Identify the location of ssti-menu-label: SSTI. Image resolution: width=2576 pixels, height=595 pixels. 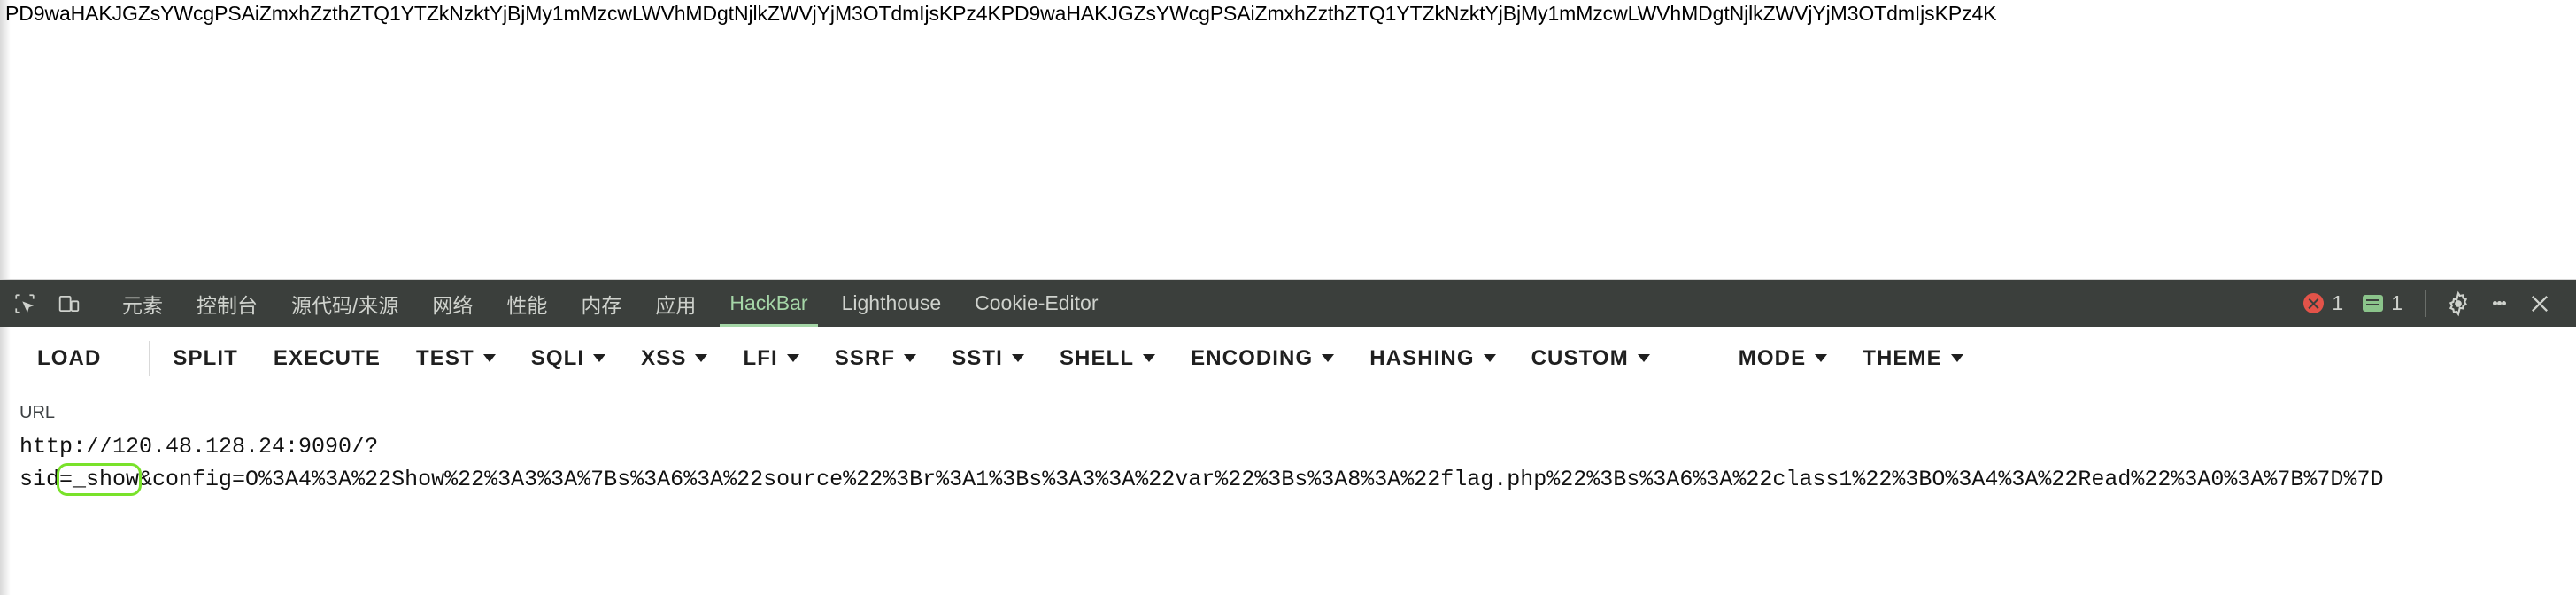
(977, 357).